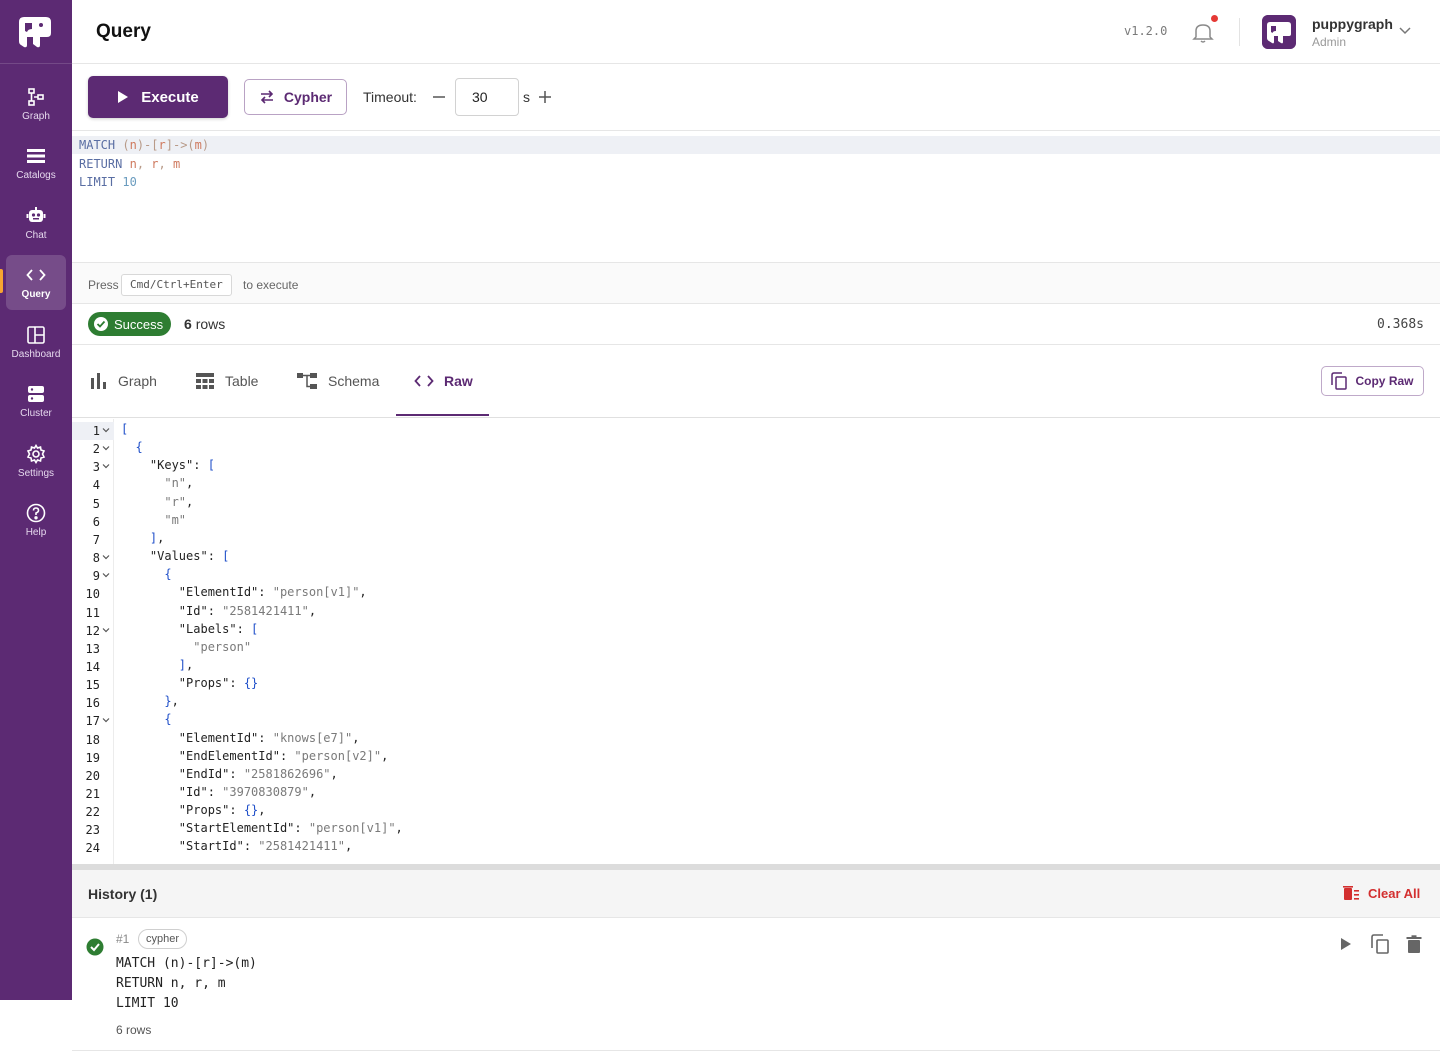 The width and height of the screenshot is (1440, 1051). What do you see at coordinates (92, 594) in the screenshot?
I see `line-number-text: 10` at bounding box center [92, 594].